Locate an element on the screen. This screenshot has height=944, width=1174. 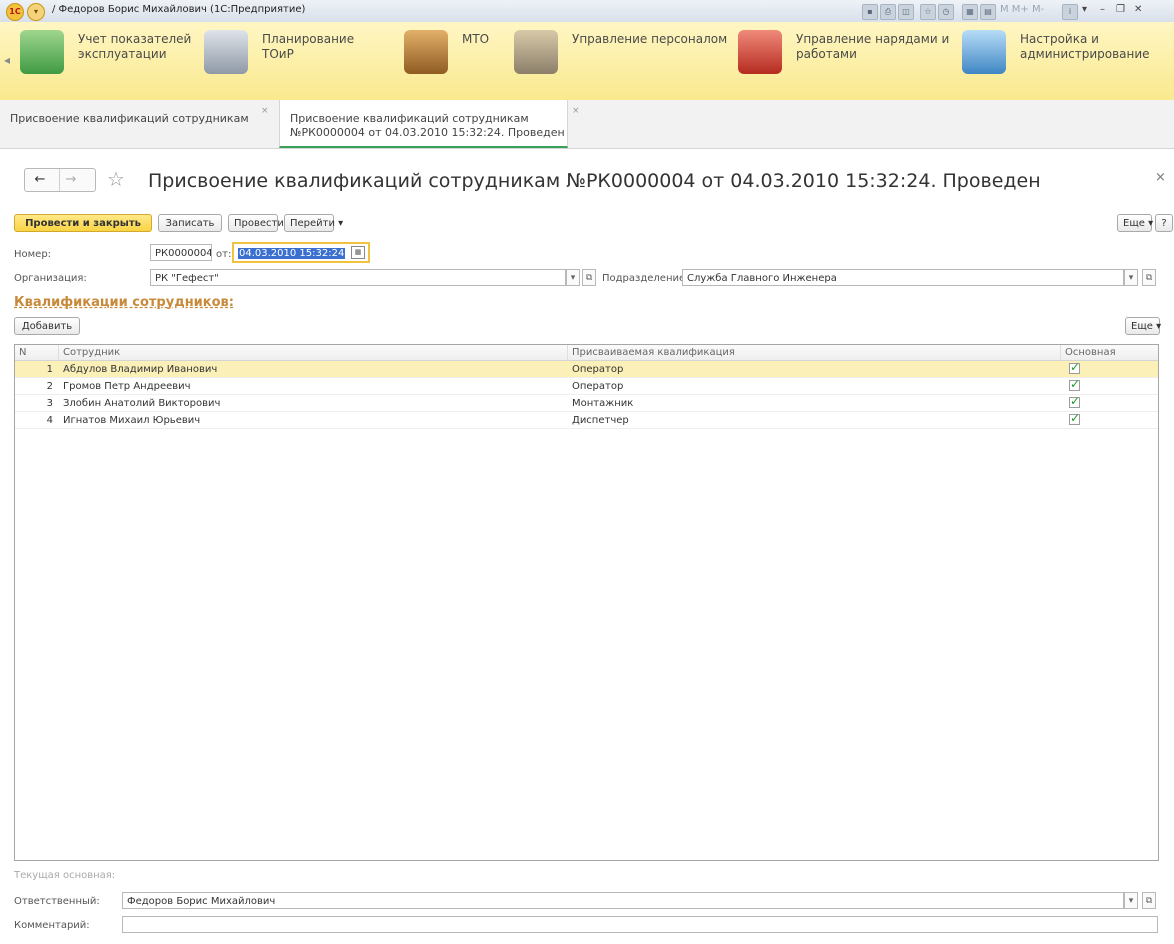
table-row: 2 Громов Петр Андреевич Оператор is located at coordinates (586, 385).